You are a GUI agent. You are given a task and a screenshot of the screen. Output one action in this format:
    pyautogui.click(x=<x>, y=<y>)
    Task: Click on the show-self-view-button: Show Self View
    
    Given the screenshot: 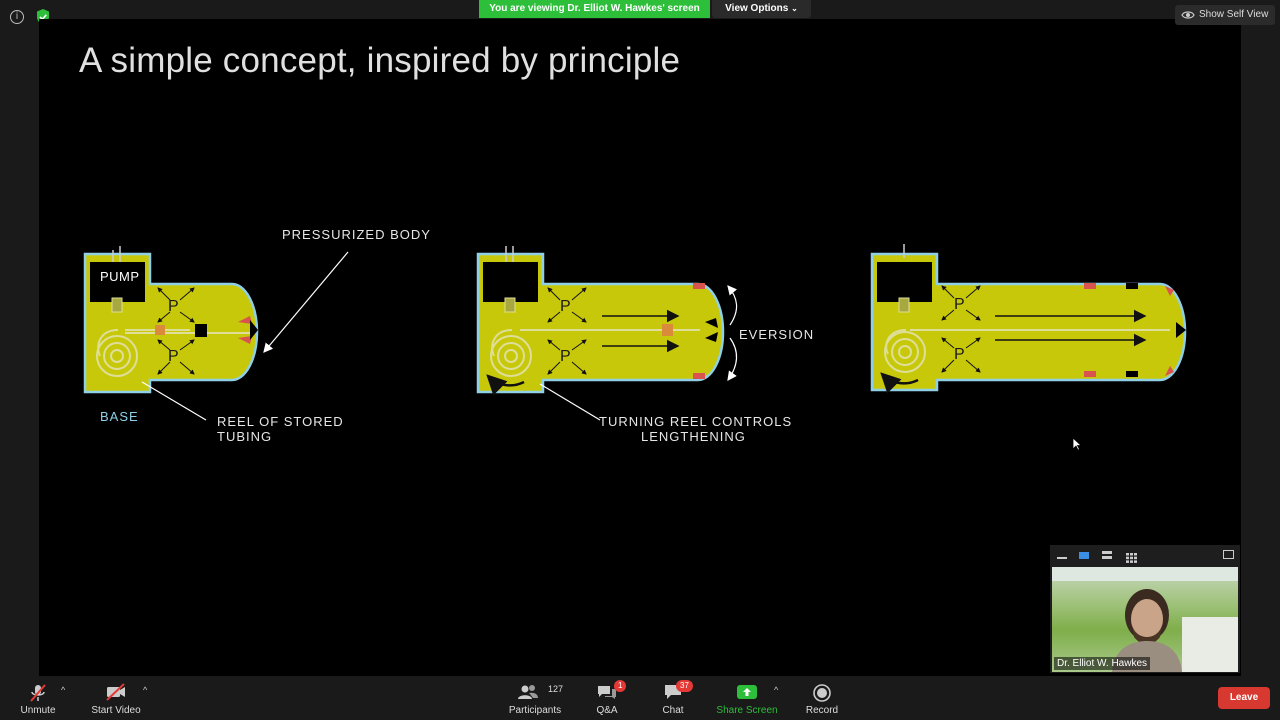 What is the action you would take?
    pyautogui.click(x=1225, y=15)
    